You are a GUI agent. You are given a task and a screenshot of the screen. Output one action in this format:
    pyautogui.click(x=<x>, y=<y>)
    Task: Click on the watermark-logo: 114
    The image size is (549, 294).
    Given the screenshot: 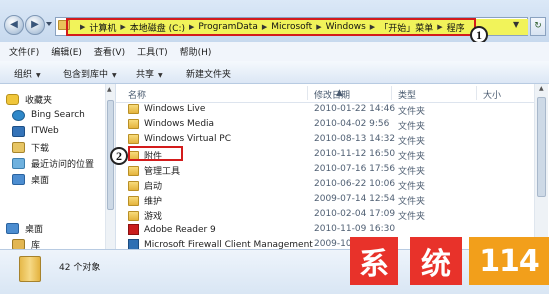 What is the action you would take?
    pyautogui.click(x=509, y=261)
    